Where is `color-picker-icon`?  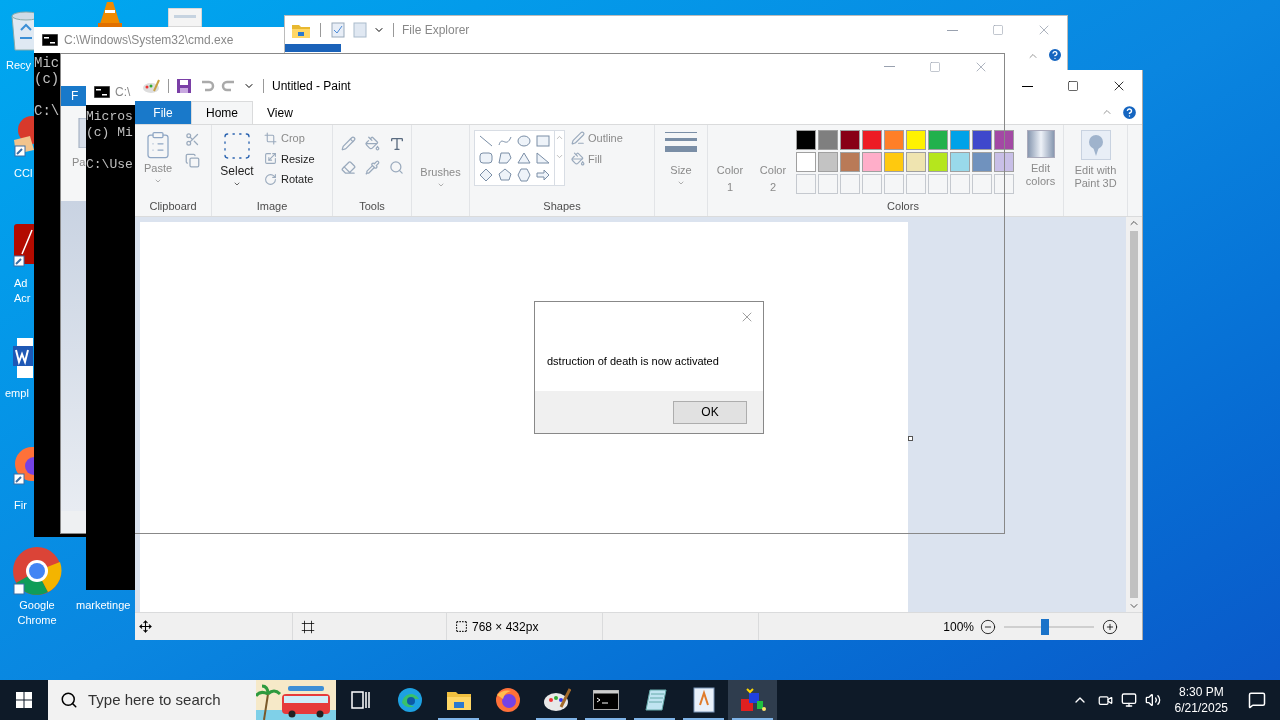 color-picker-icon is located at coordinates (372, 167).